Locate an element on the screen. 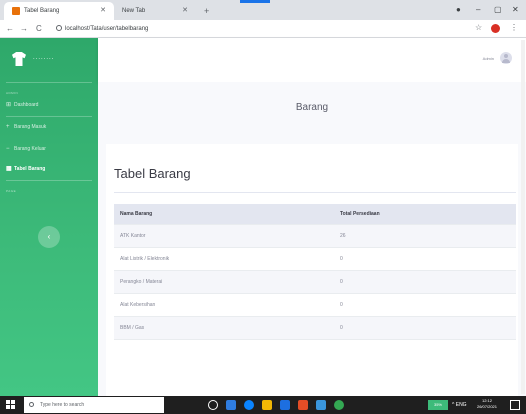  table-row: Perangko / Materai 0 is located at coordinates (315, 282).